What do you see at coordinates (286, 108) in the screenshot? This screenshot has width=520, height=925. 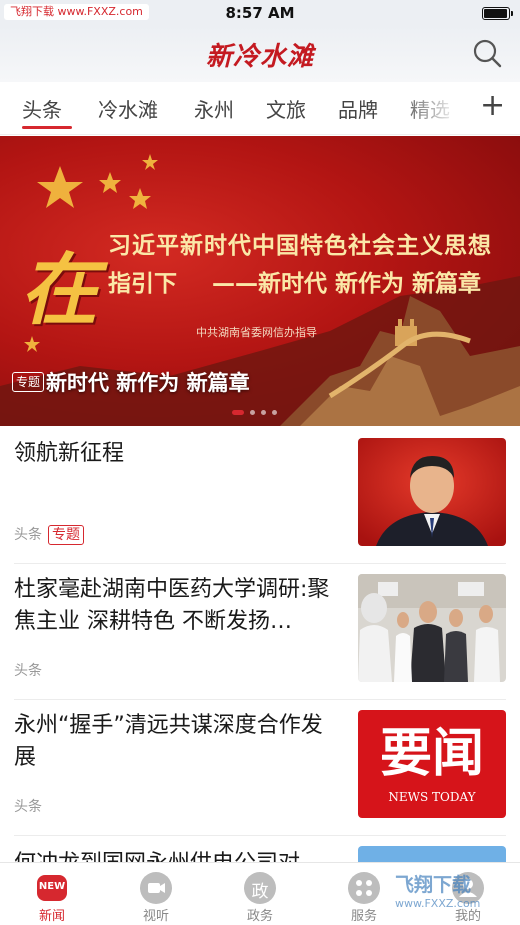 I see `tab-culture-tourism: 文旅` at bounding box center [286, 108].